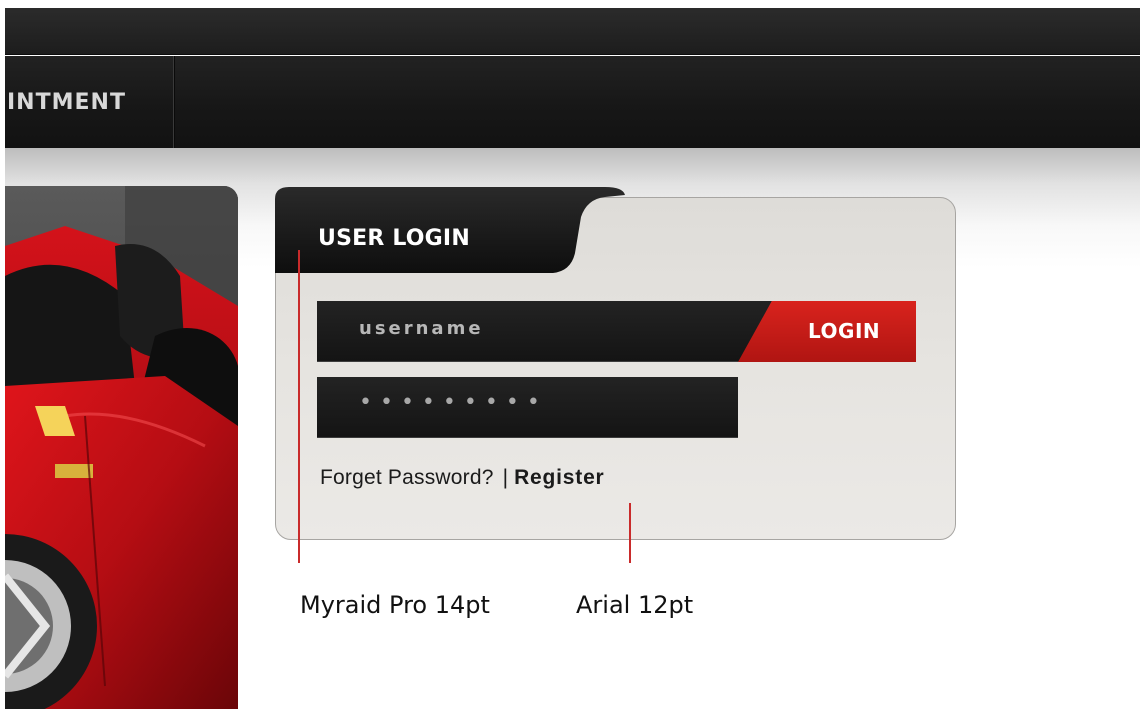  Describe the element at coordinates (544, 331) in the screenshot. I see `username-input: username` at that location.